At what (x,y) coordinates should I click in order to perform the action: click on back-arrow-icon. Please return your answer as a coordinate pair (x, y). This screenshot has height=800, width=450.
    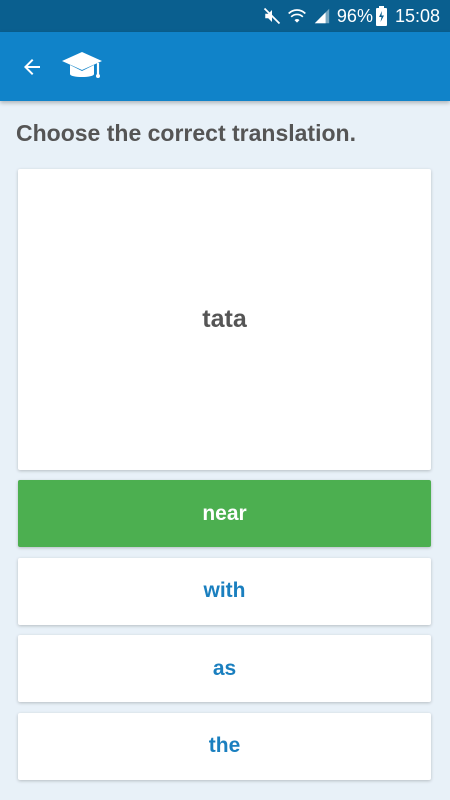
    Looking at the image, I should click on (32, 66).